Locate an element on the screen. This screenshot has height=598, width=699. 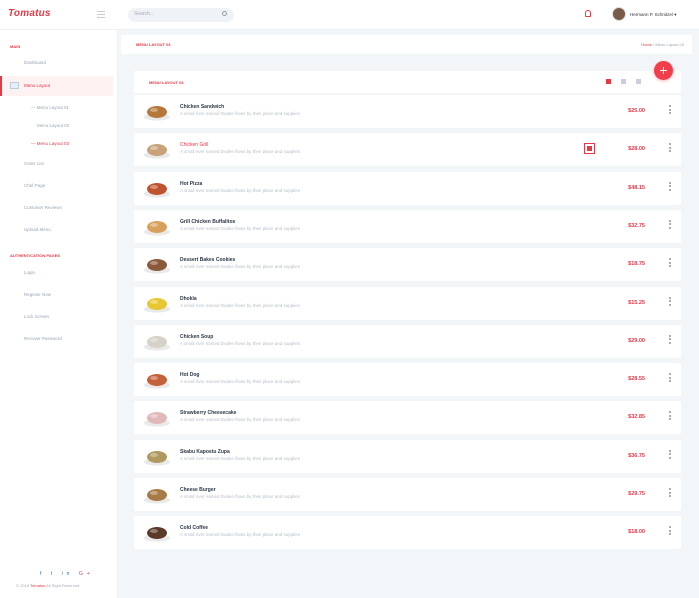
sidebar-item-upload-menu: Upload Menu is located at coordinates (37, 229).